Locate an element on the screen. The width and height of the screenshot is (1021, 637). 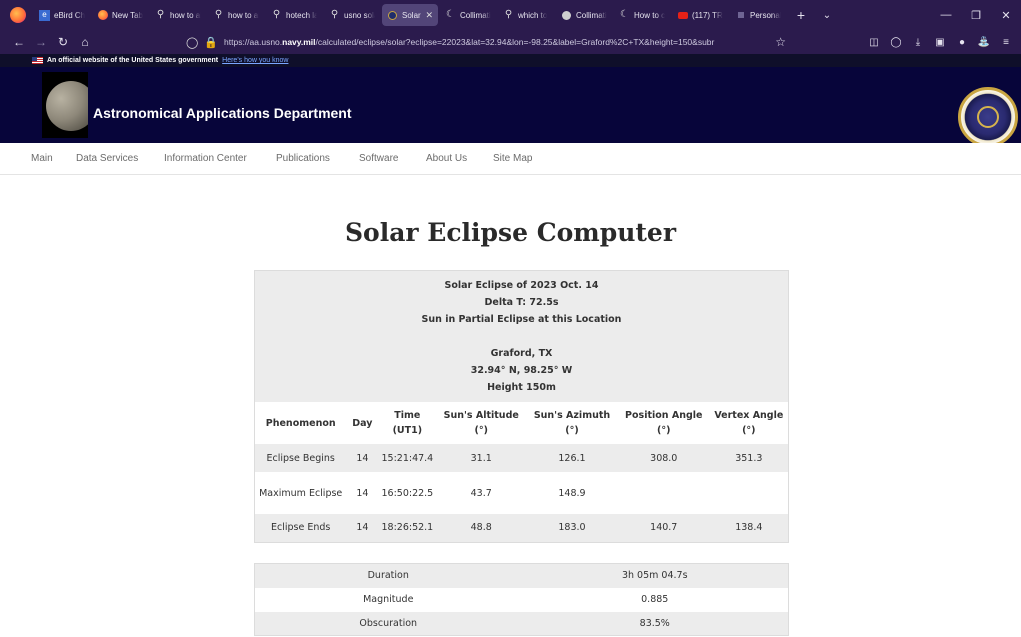
site-header: Astronomical Applications Department is located at coordinates (510, 105).